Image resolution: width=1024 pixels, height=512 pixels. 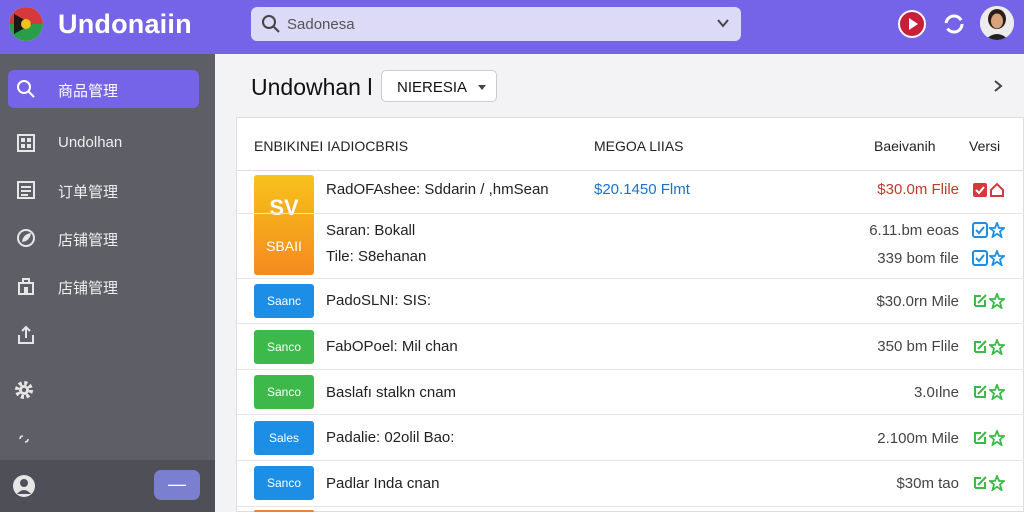 What do you see at coordinates (918, 258) in the screenshot?
I see `row-price: 339 bom file` at bounding box center [918, 258].